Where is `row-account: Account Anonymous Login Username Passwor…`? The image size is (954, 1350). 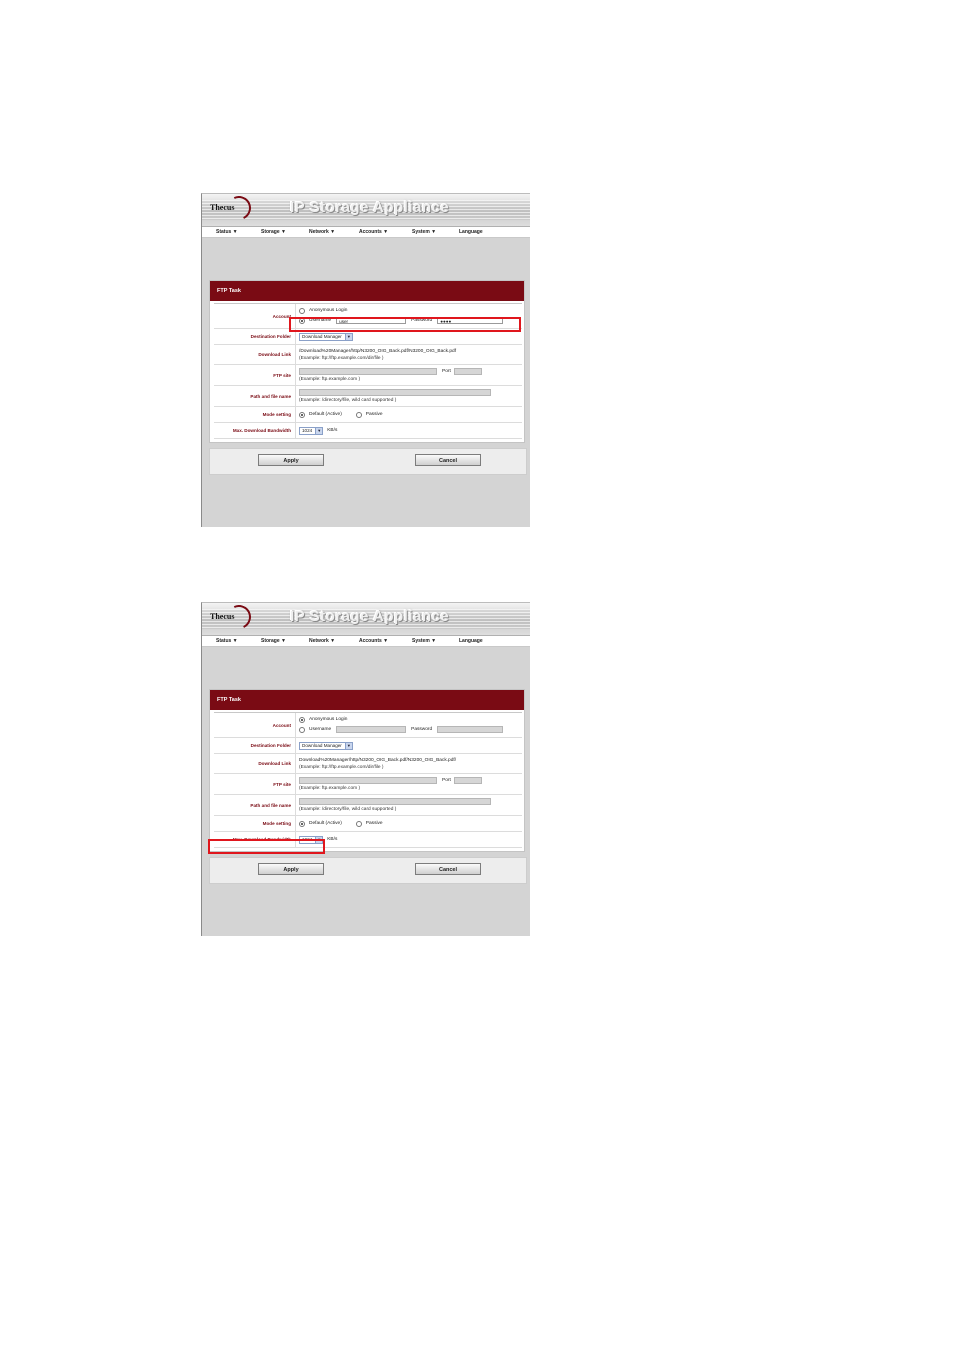
row-account: Account Anonymous Login Username Passwor… is located at coordinates (368, 725).